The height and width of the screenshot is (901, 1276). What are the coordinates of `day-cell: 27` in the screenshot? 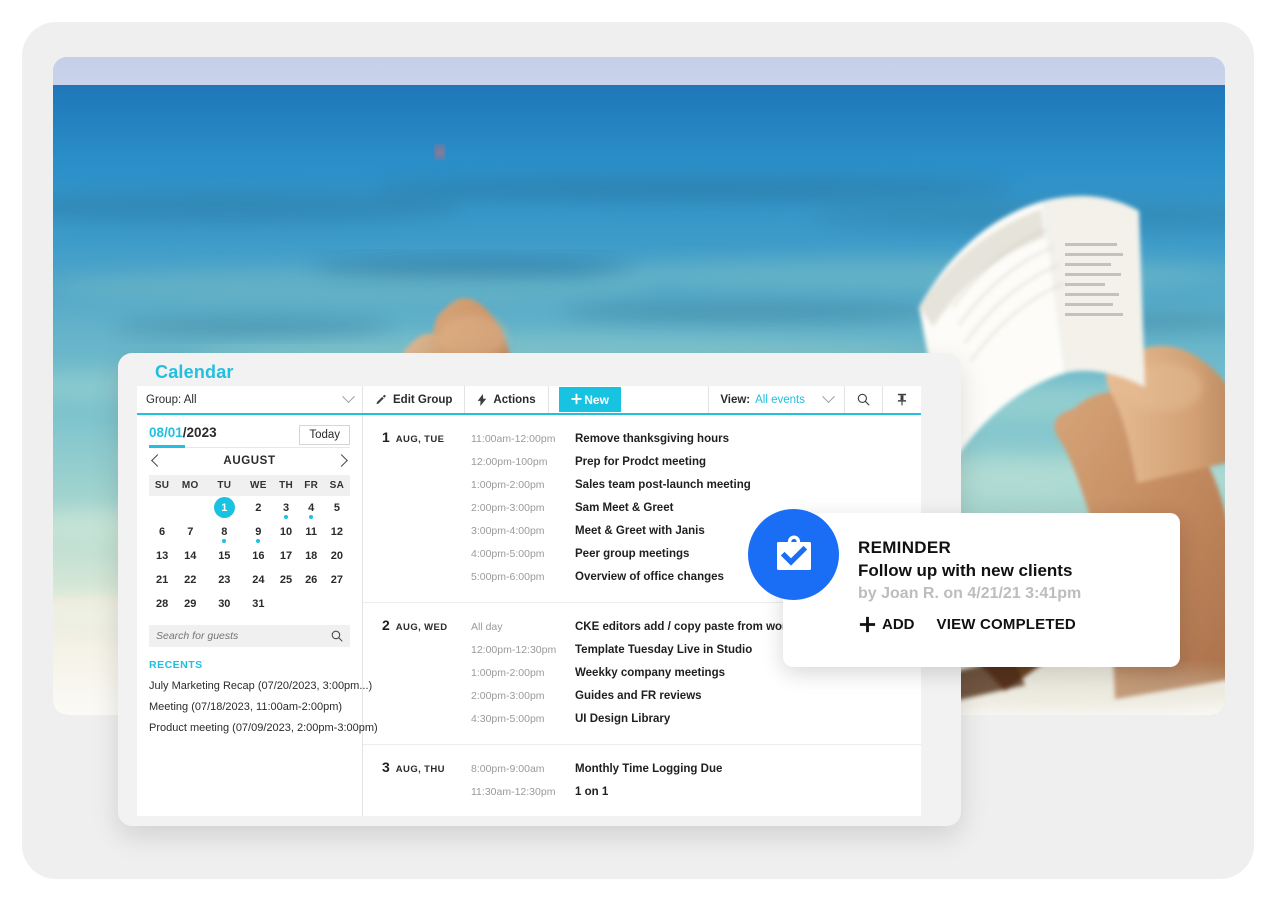 It's located at (337, 580).